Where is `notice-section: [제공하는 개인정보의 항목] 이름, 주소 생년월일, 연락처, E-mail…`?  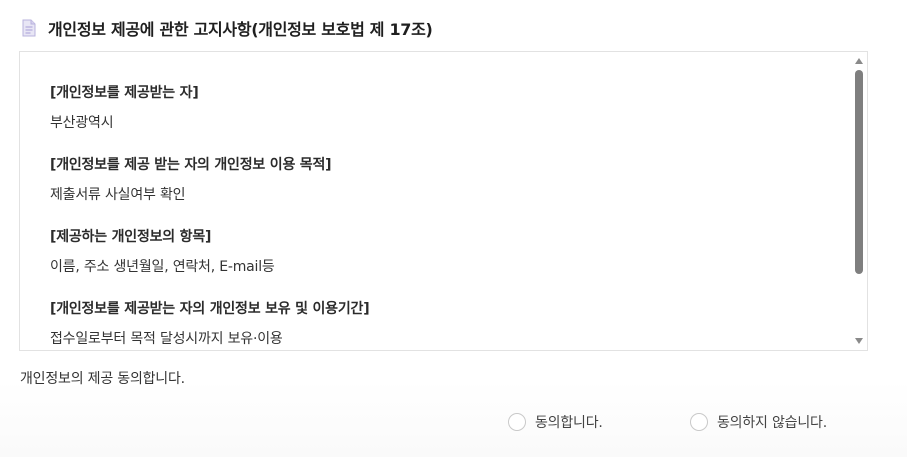 notice-section: [제공하는 개인정보의 항목] 이름, 주소 생년월일, 연락처, E-mail… is located at coordinates (440, 252).